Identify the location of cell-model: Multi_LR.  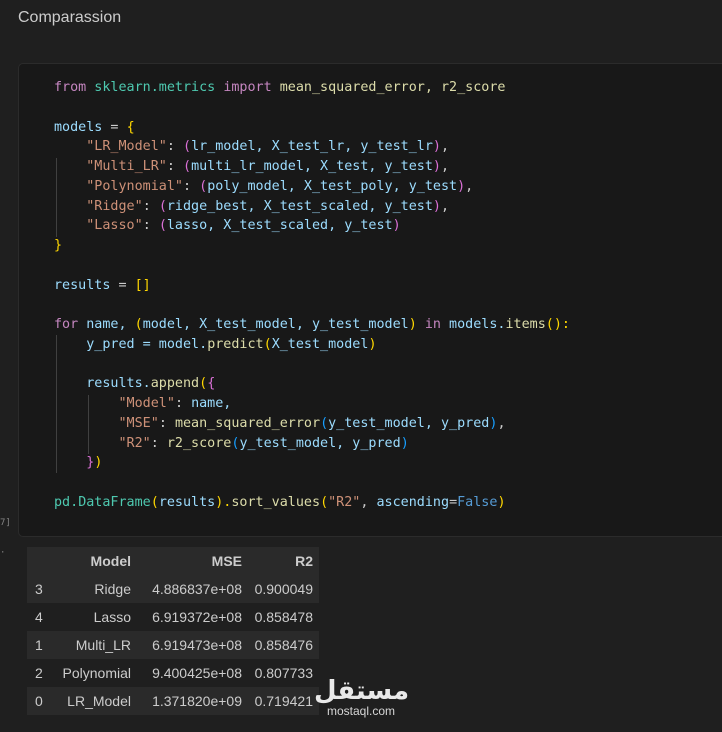
(103, 645).